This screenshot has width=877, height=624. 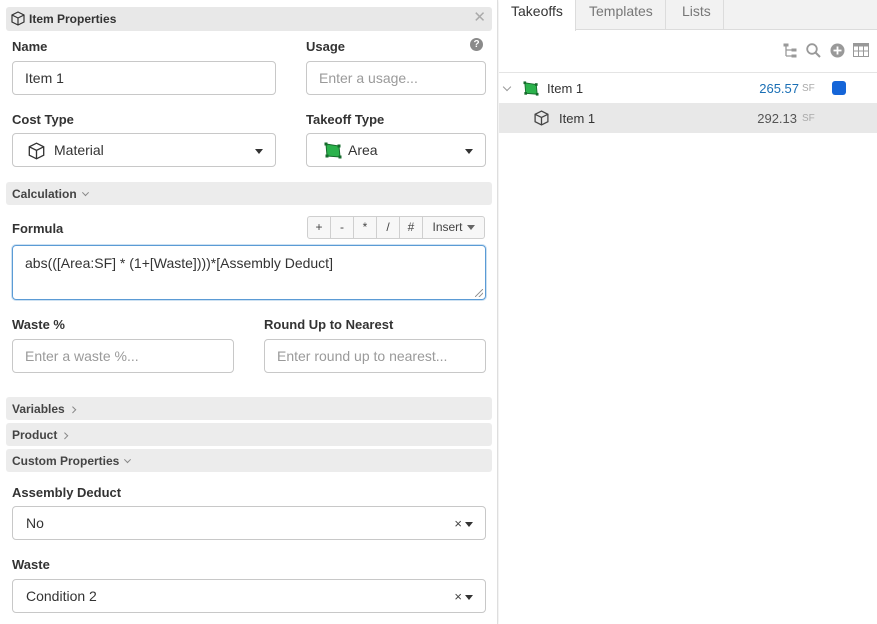 I want to click on takeoffs-toolbar, so click(x=688, y=52).